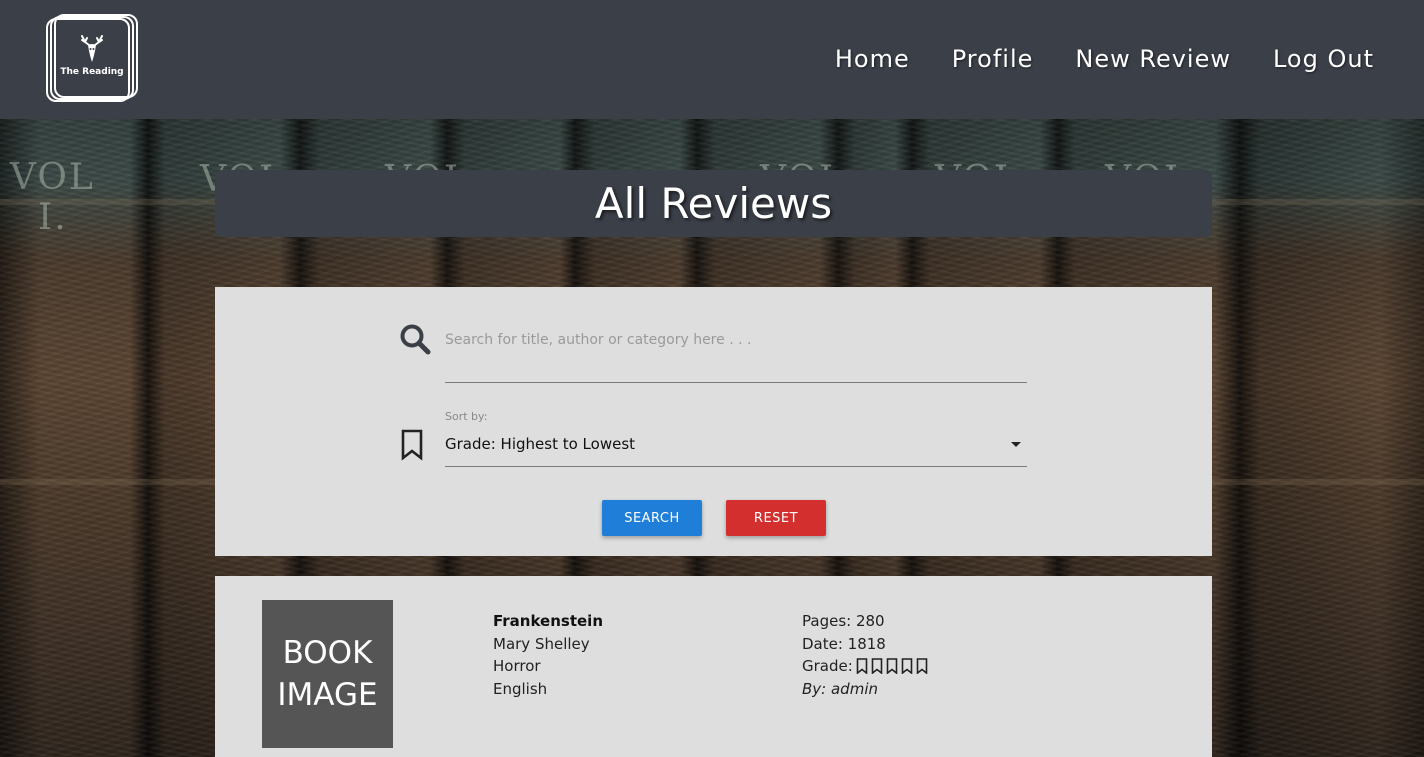 The height and width of the screenshot is (757, 1424). I want to click on reset-button: RESET, so click(776, 518).